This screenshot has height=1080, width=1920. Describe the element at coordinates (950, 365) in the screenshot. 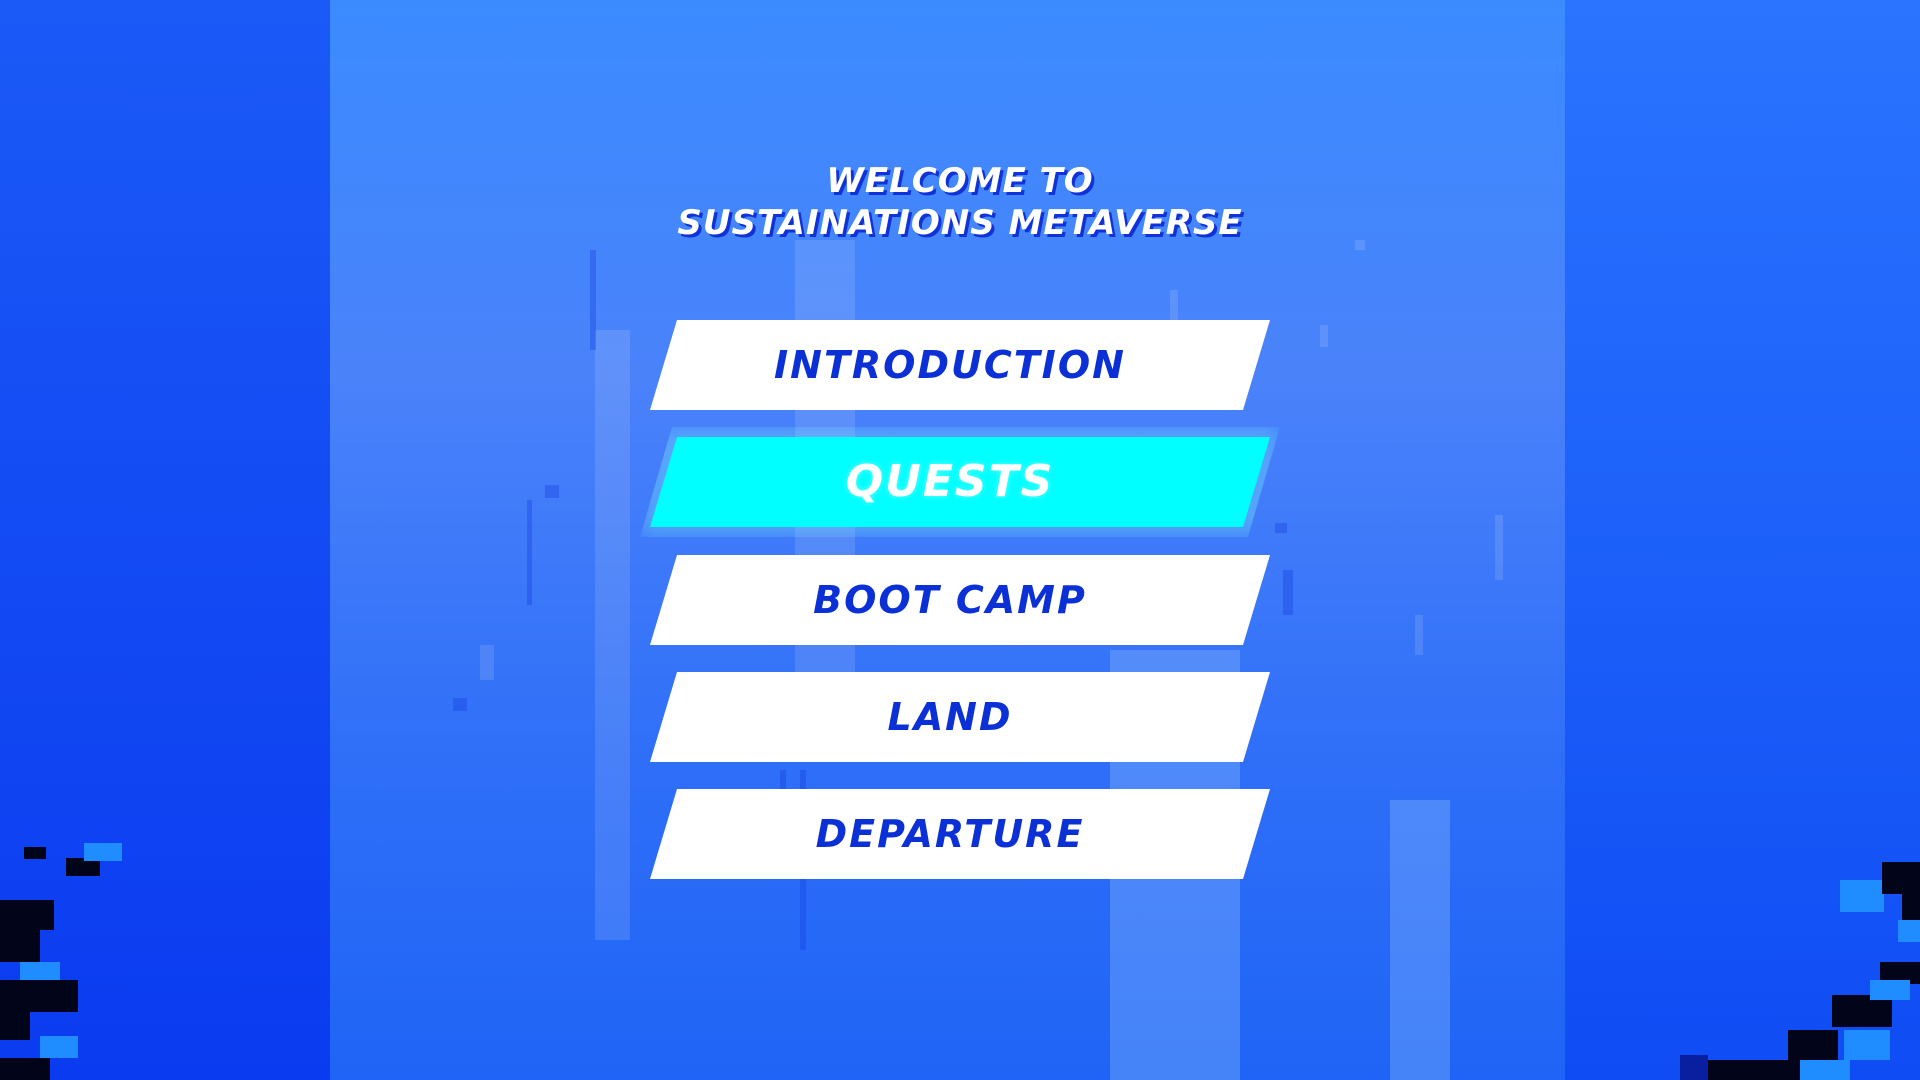

I see `menu-item-label: INTRODUCTION` at that location.